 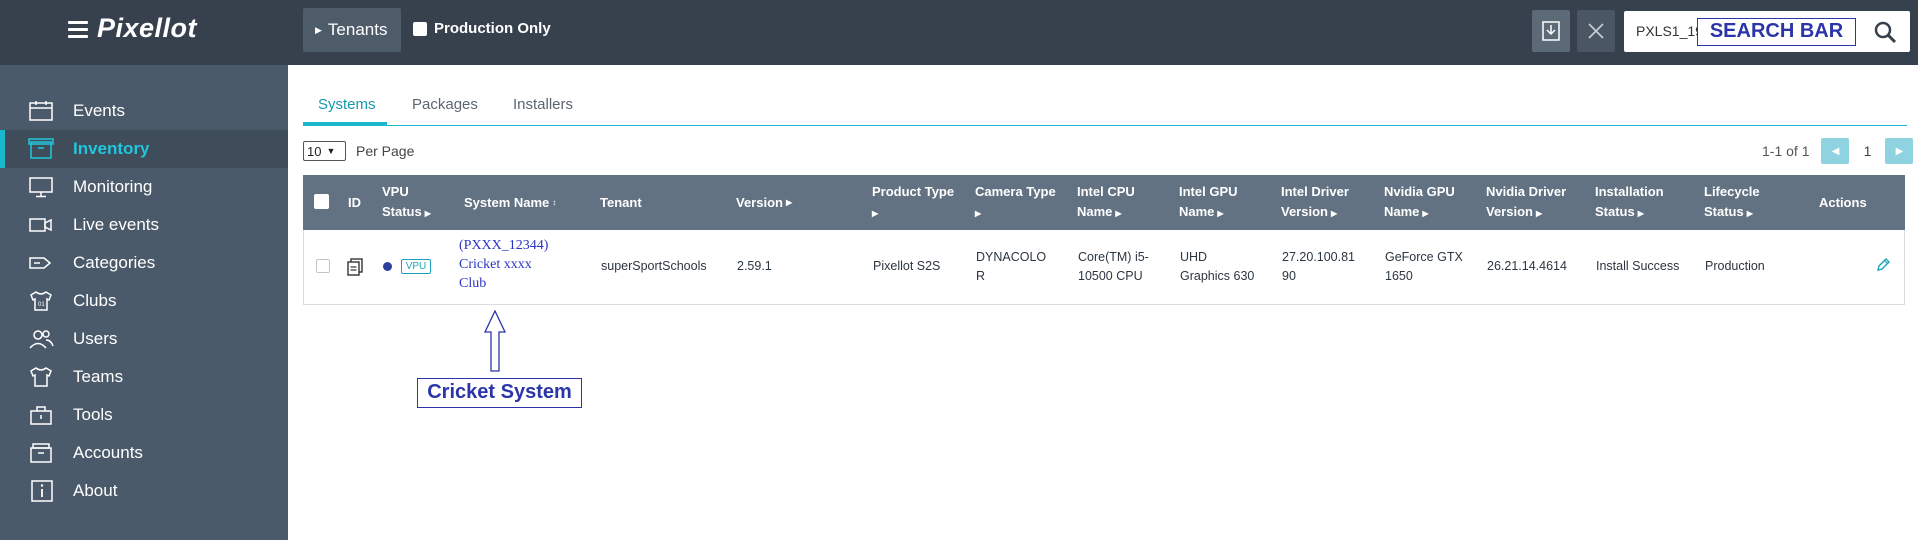 I want to click on calendar-icon, so click(x=41, y=111).